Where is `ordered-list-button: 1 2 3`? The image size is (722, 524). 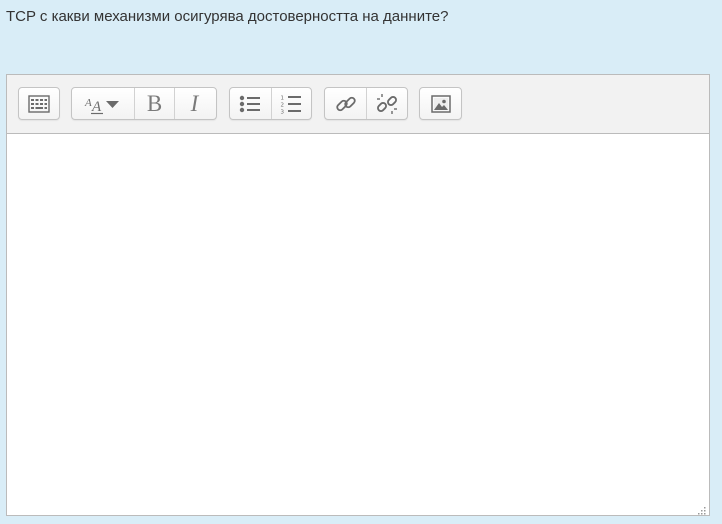
ordered-list-button: 1 2 3 is located at coordinates (291, 103).